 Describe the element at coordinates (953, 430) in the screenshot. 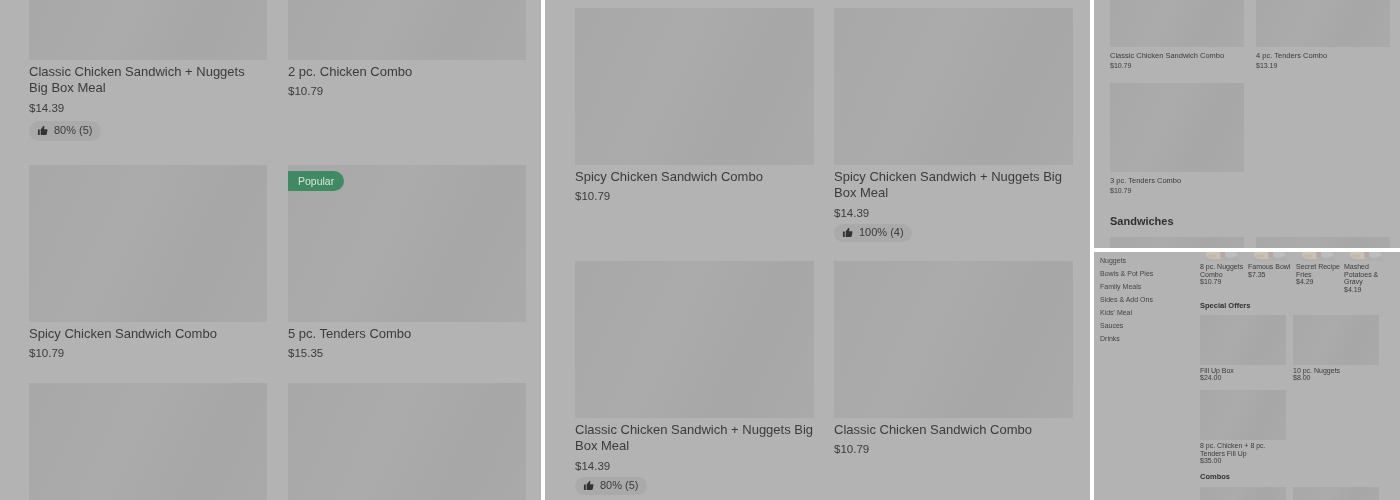

I see `item-title: Classic Chicken Sandwich Combo` at that location.